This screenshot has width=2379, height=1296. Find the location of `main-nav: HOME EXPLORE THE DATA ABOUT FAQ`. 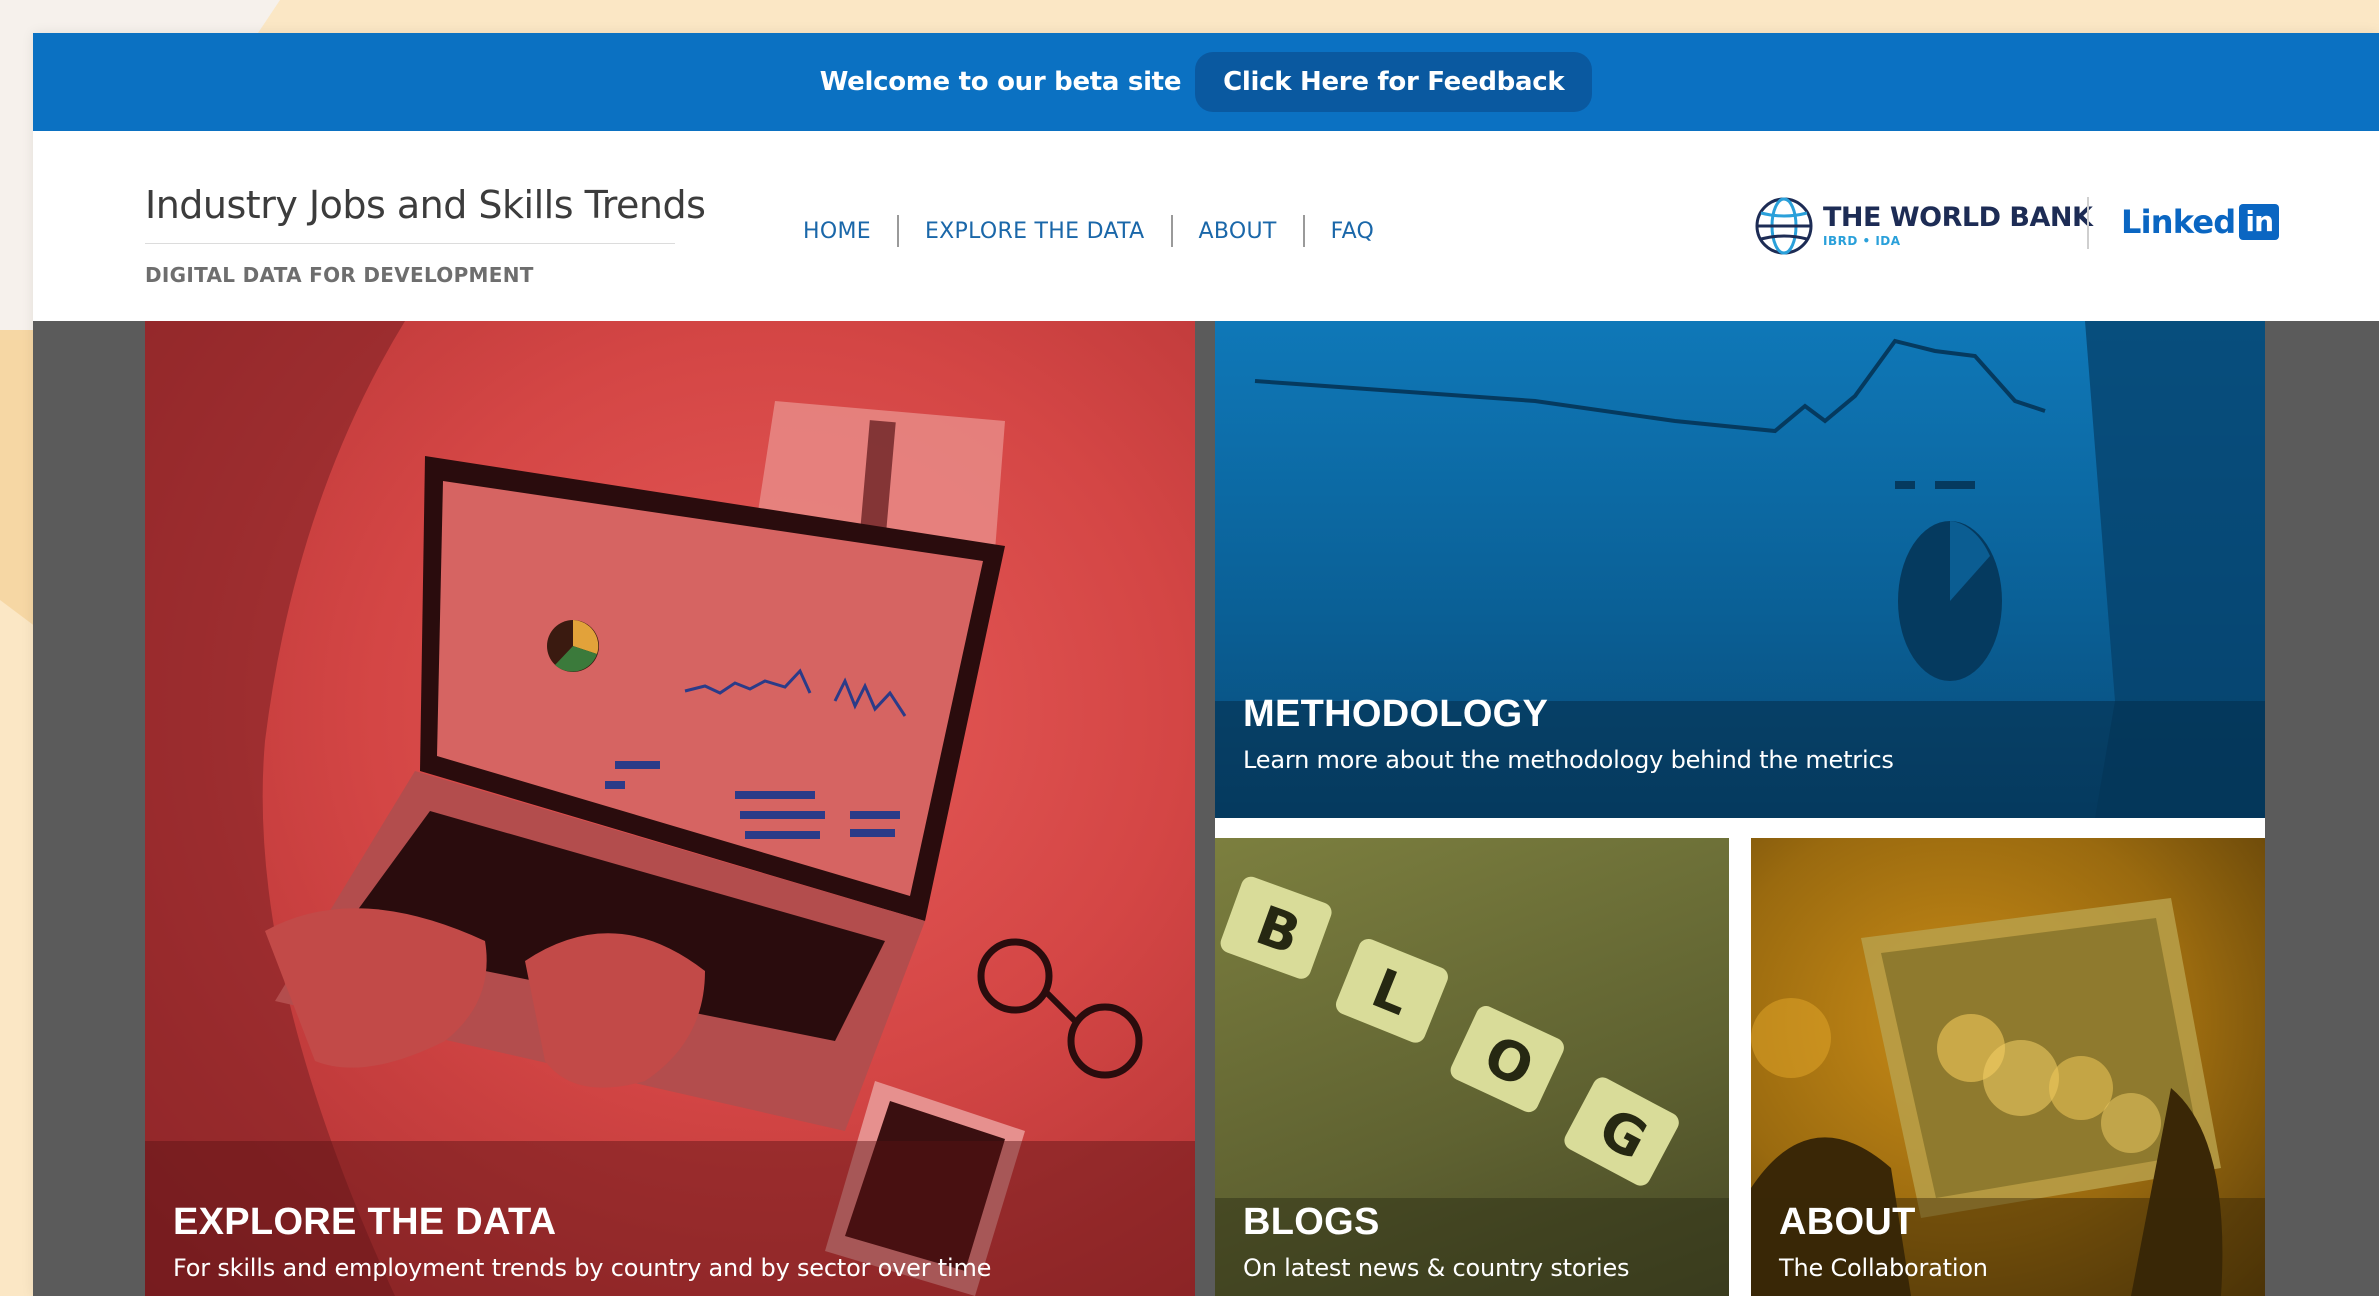

main-nav: HOME EXPLORE THE DATA ABOUT FAQ is located at coordinates (1101, 231).